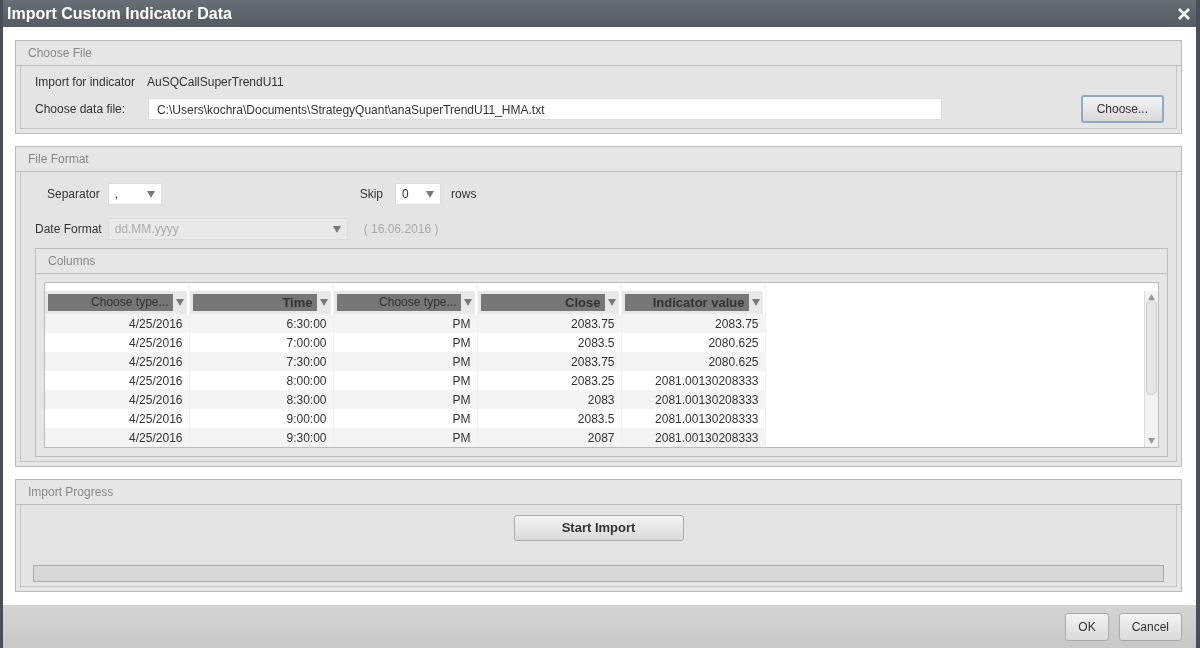  I want to click on table-cell: 9:30:00, so click(261, 437).